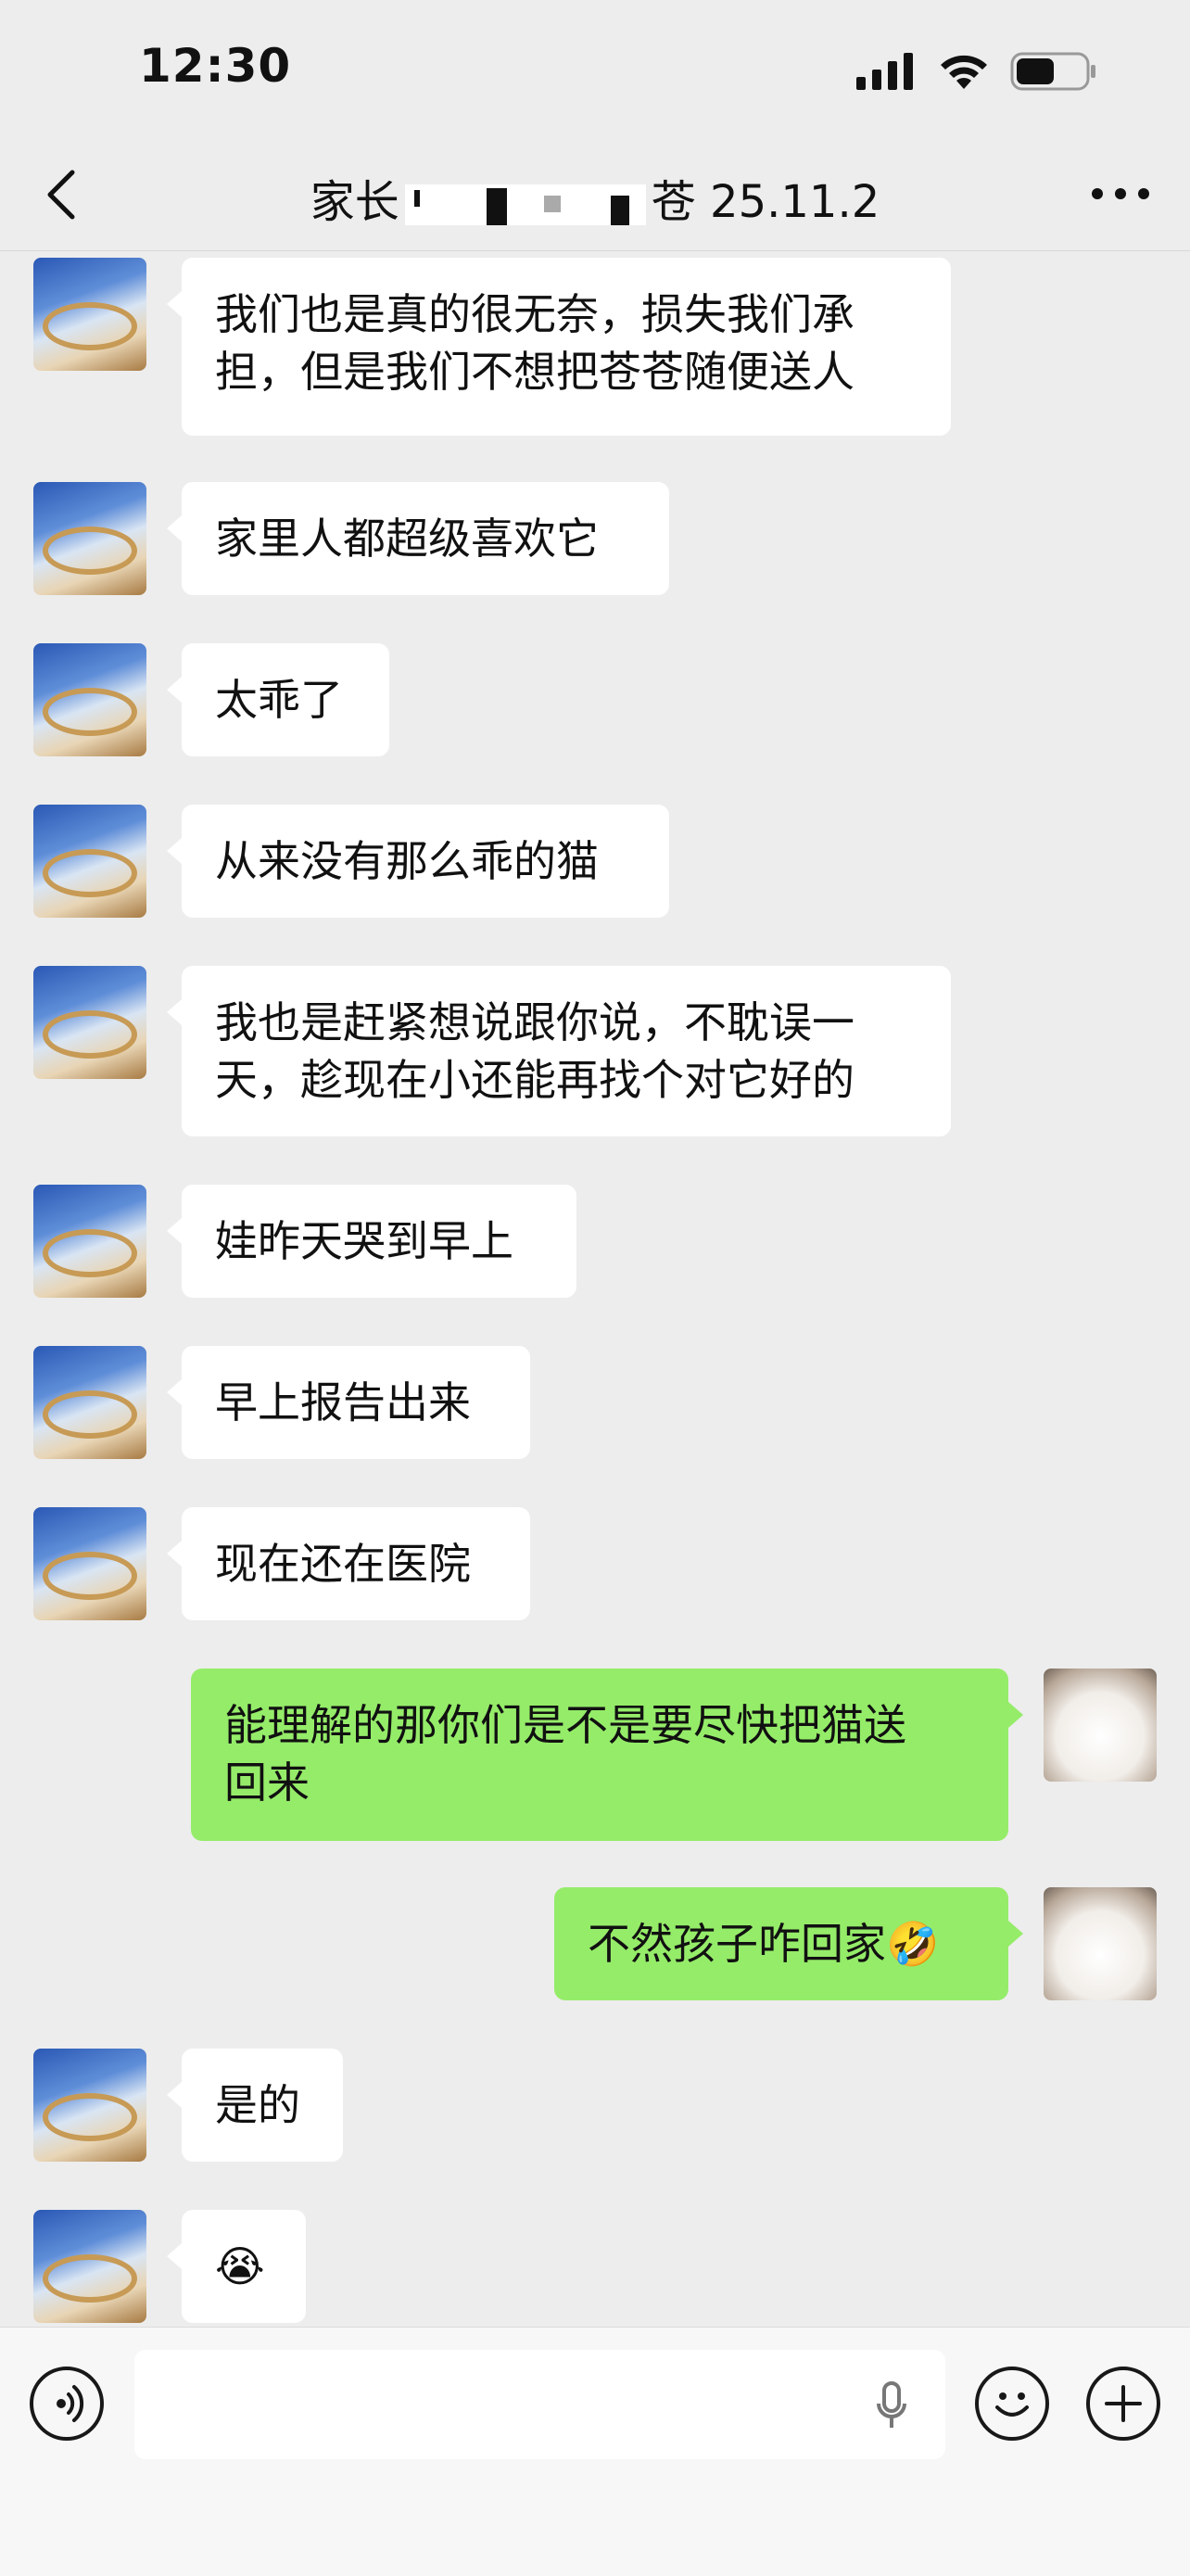 This screenshot has width=1190, height=2576. What do you see at coordinates (559, 347) in the screenshot?
I see `message-bubble-incoming: 我们也是真的很无奈，损失我们承 担，但是我们不想把苍苍随便送人` at bounding box center [559, 347].